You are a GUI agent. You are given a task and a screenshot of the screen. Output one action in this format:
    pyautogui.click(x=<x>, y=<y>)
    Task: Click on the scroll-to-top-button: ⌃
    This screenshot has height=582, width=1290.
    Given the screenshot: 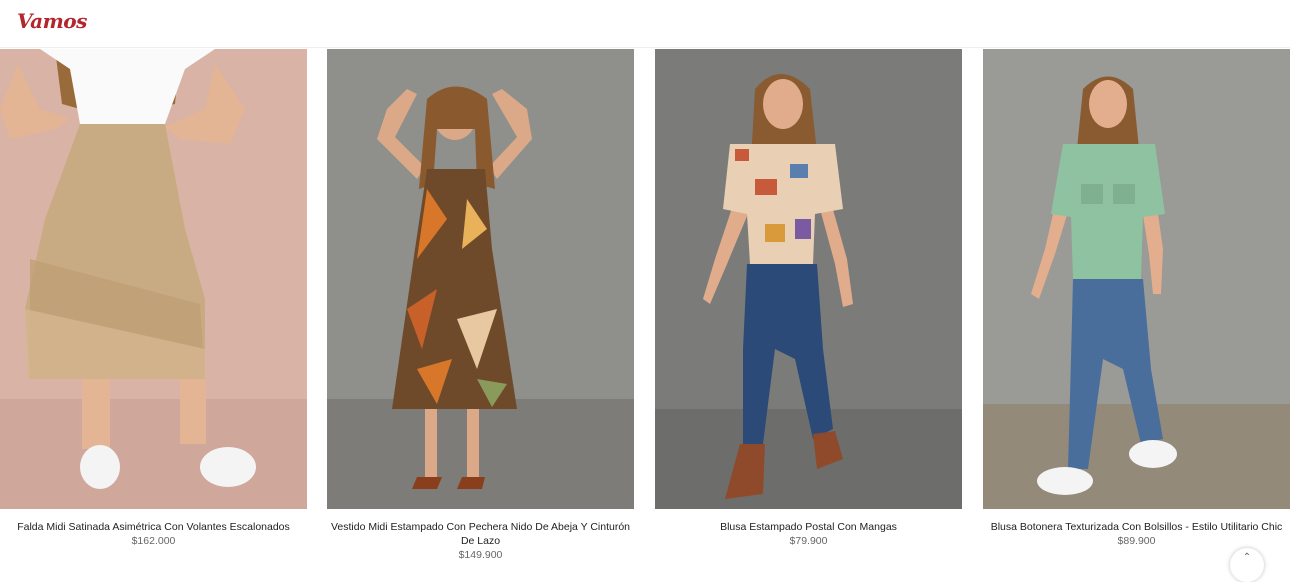 What is the action you would take?
    pyautogui.click(x=1247, y=565)
    